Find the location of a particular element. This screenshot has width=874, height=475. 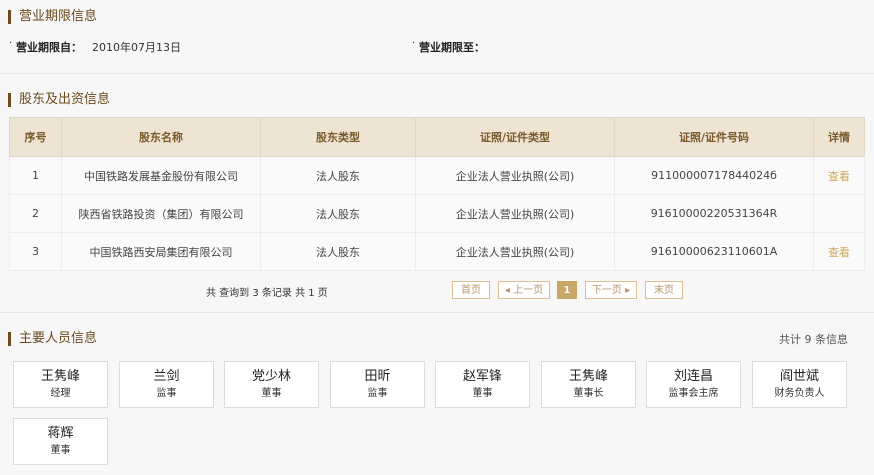

person-card: 王隽峰 经理 is located at coordinates (60, 384).